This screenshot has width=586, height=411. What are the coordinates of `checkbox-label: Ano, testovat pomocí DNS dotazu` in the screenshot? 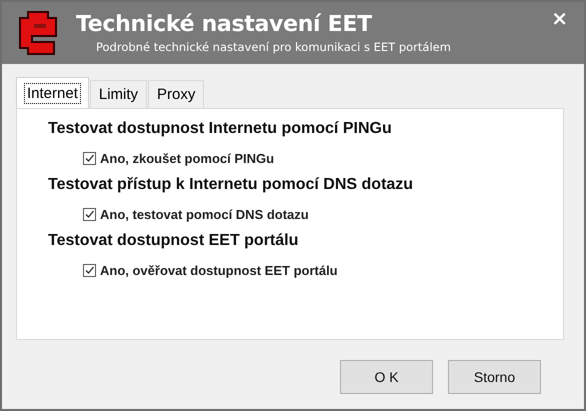 It's located at (204, 214).